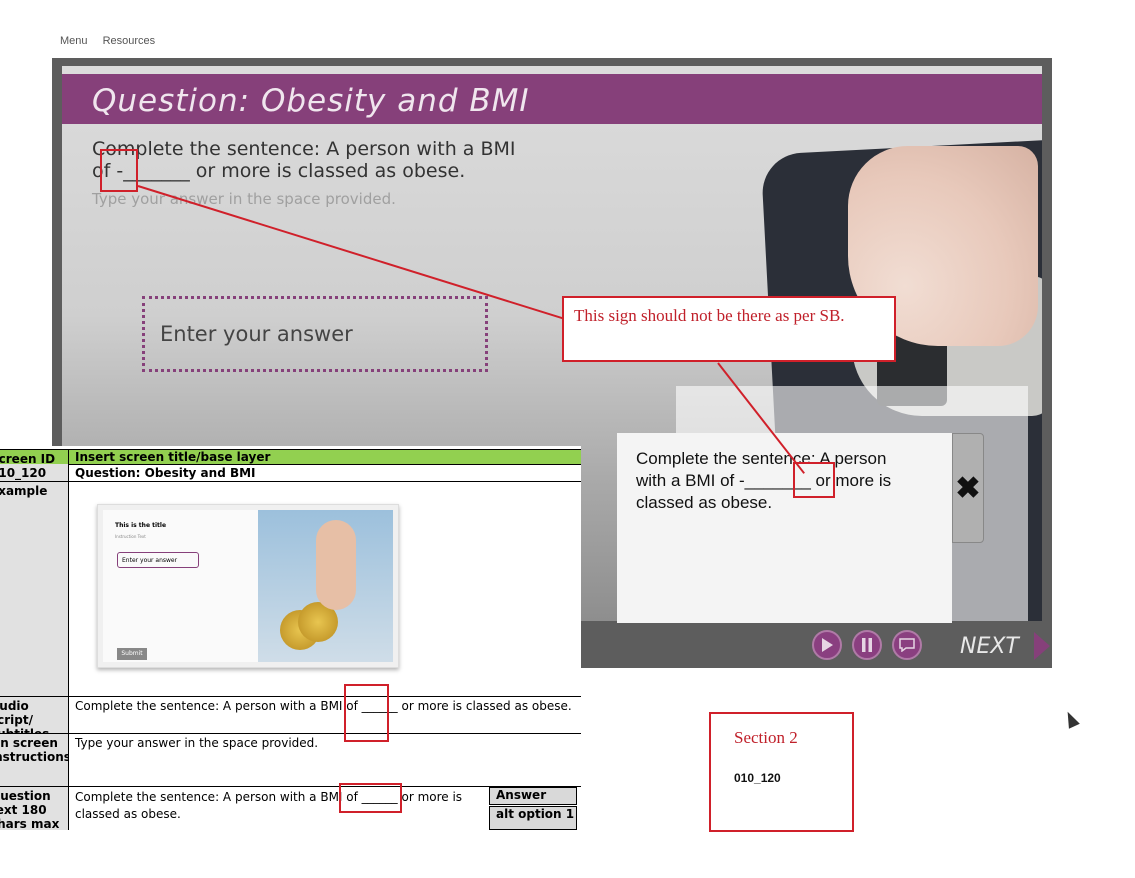 The image size is (1135, 878). Describe the element at coordinates (989, 646) in the screenshot. I see `next-button: NEXT` at that location.